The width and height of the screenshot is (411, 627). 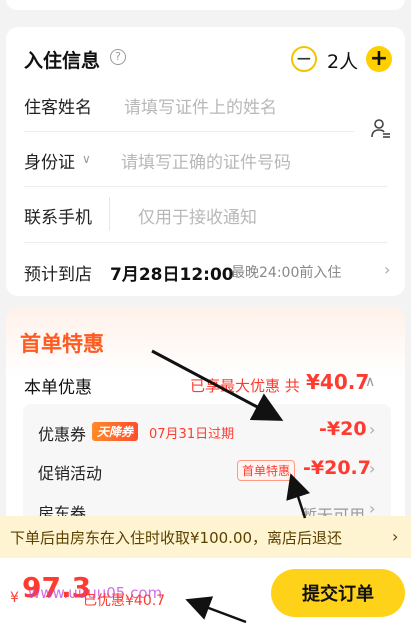 What do you see at coordinates (58, 218) in the screenshot?
I see `phone-label: 联系手机` at bounding box center [58, 218].